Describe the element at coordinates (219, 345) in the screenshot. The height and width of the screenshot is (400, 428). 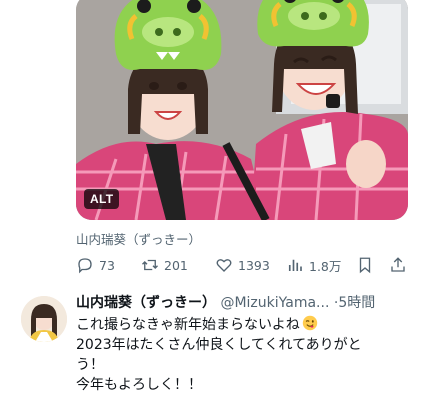
I see `tweet-line-2: 2023年はたくさん仲良くしてくれてありがと` at that location.